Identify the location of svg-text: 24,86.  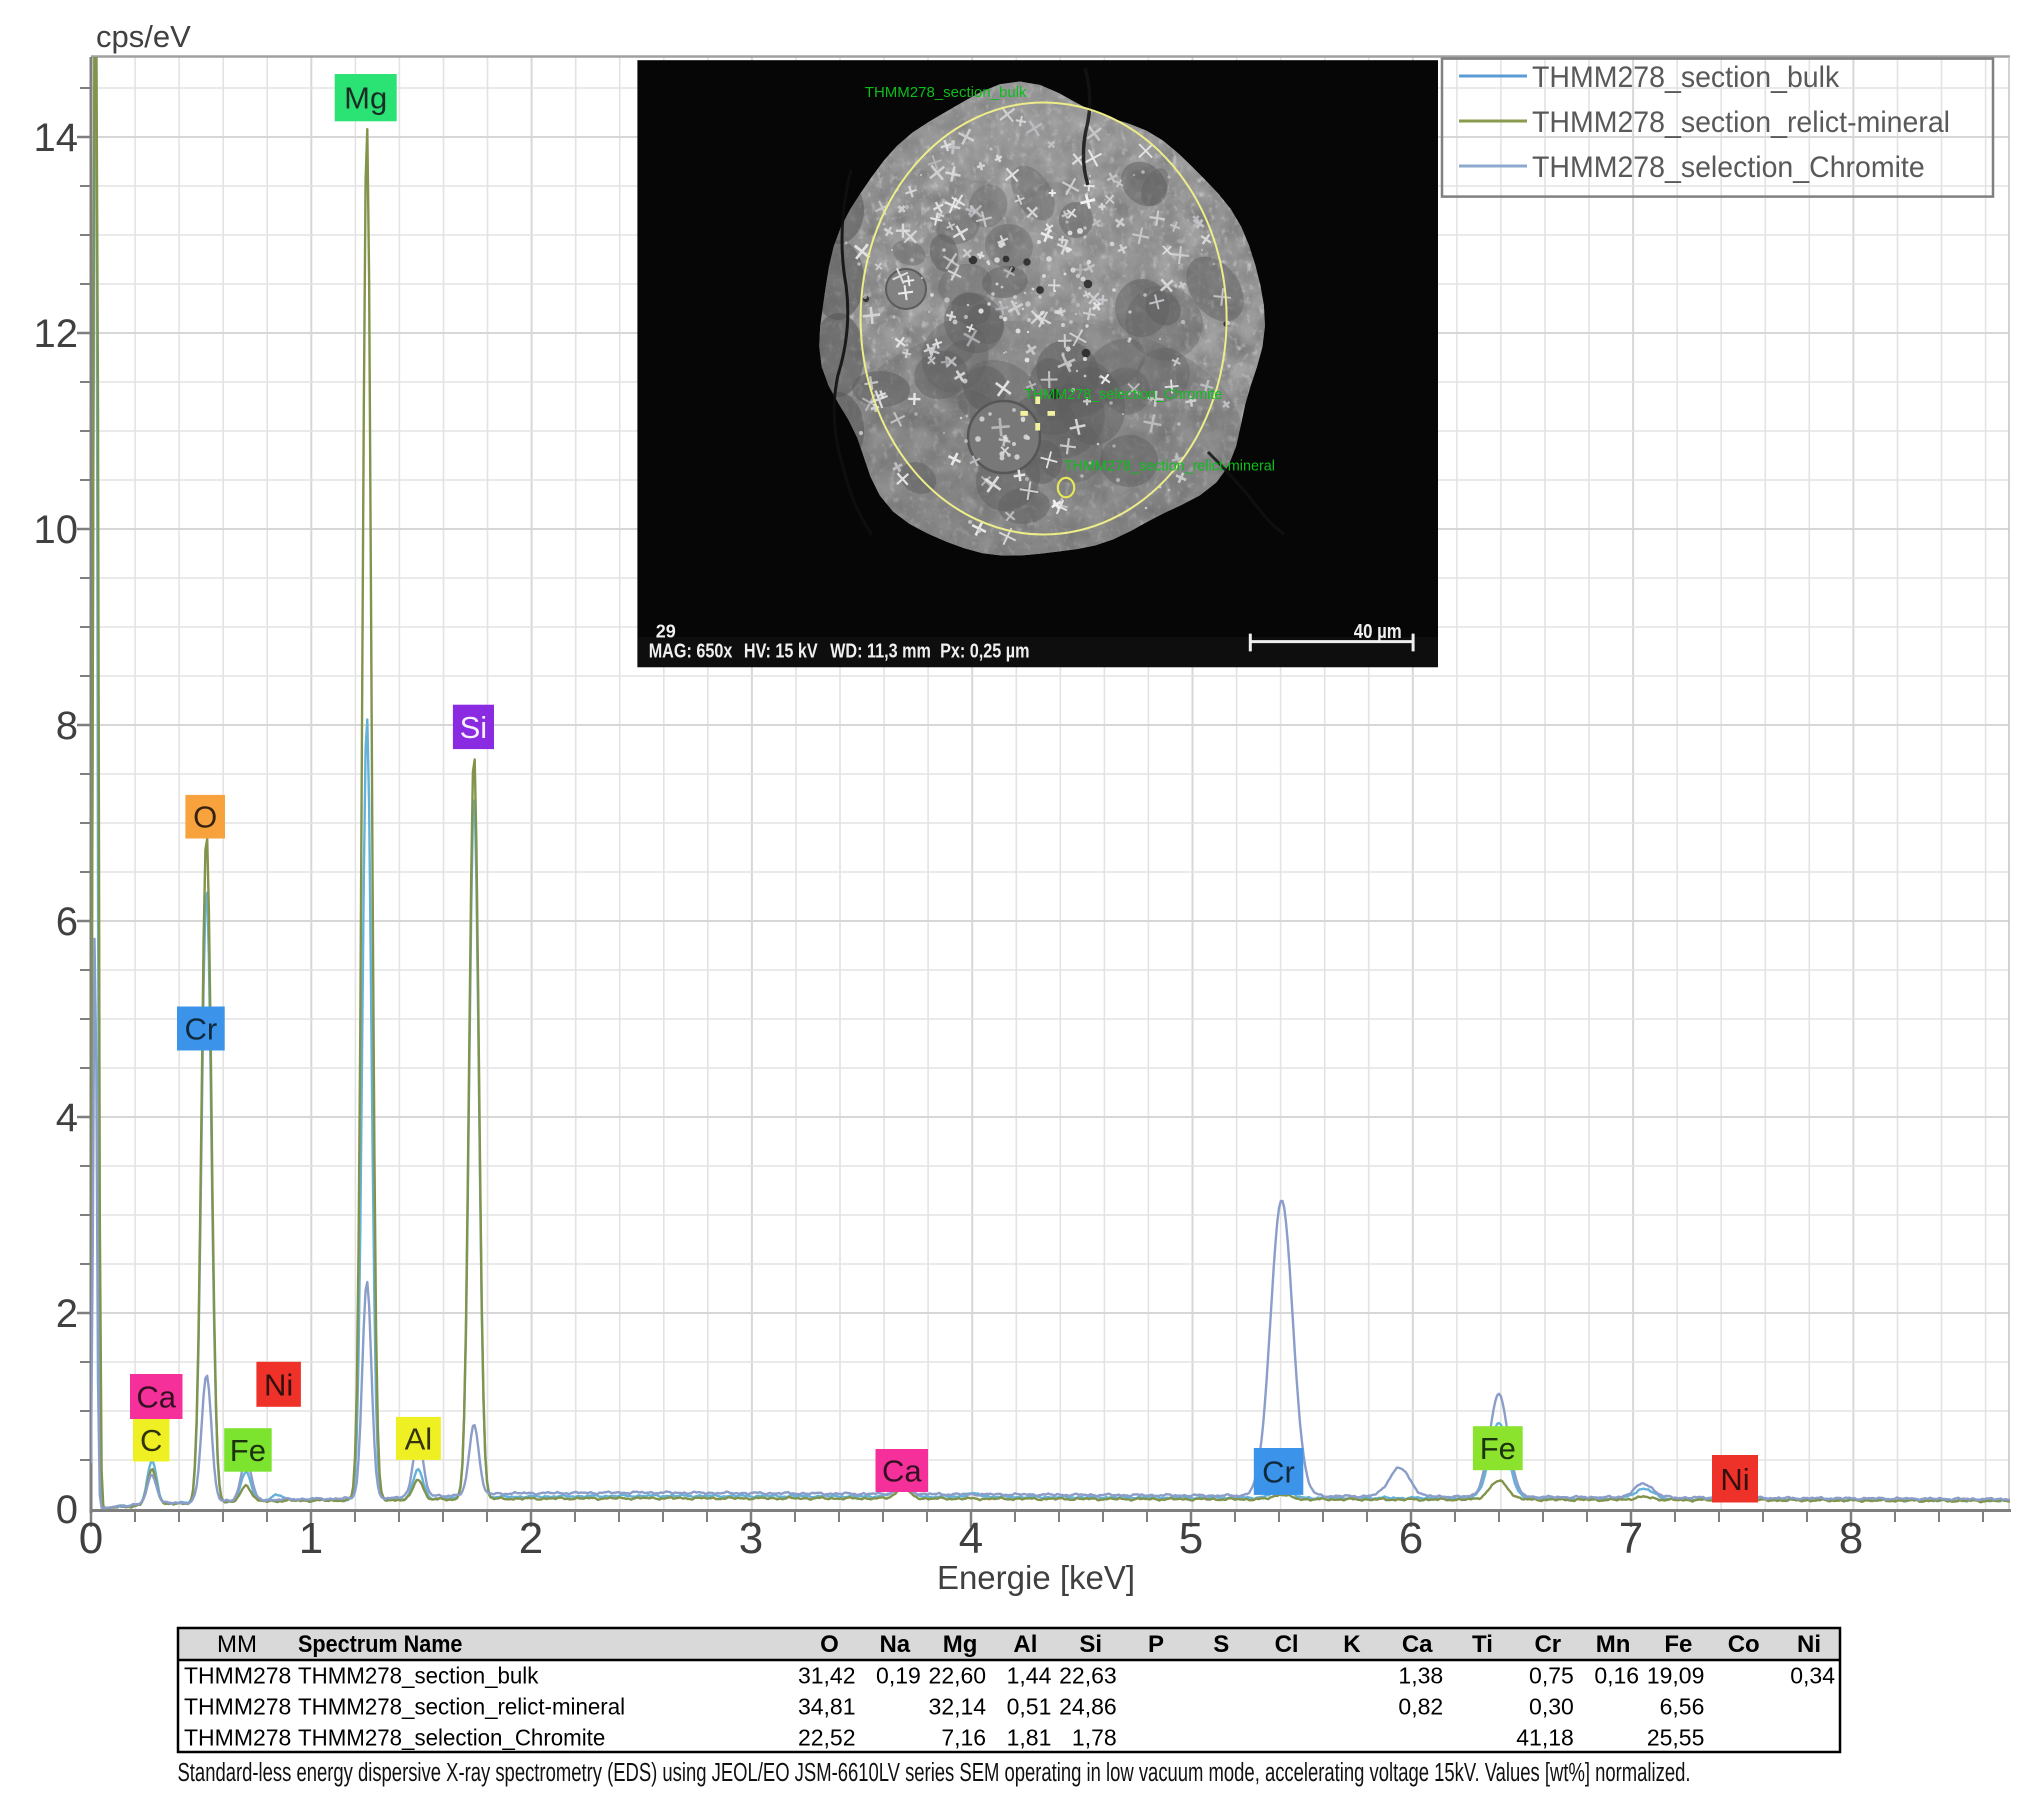
(1088, 1707).